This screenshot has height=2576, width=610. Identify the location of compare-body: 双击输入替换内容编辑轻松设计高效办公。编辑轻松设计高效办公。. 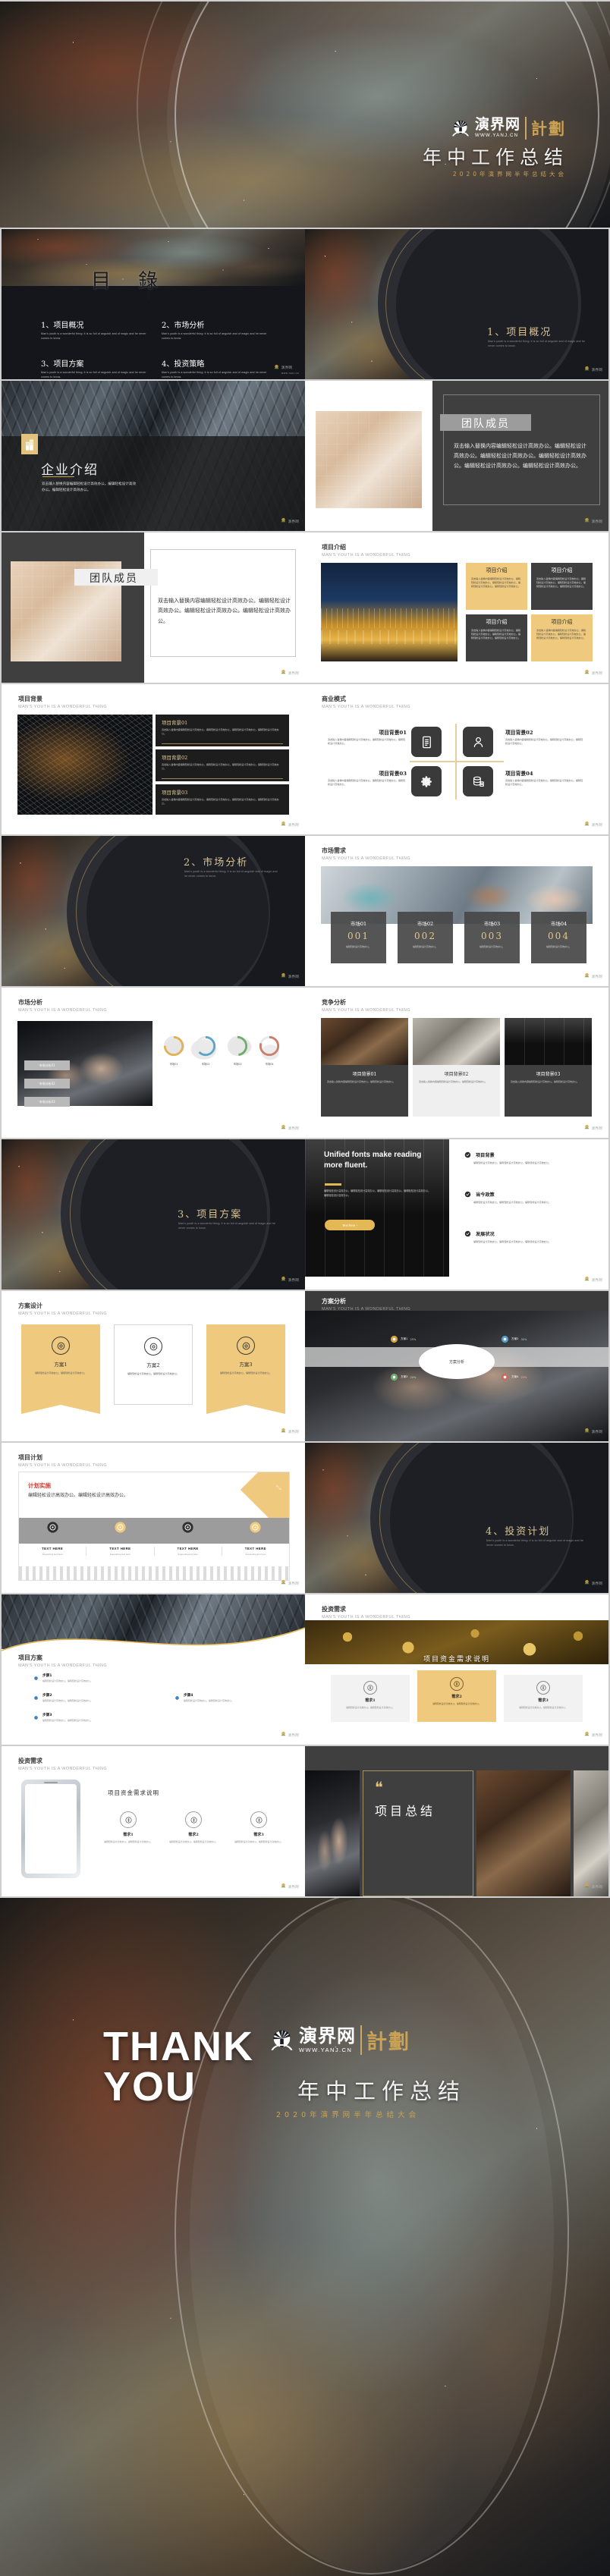
(546, 1081).